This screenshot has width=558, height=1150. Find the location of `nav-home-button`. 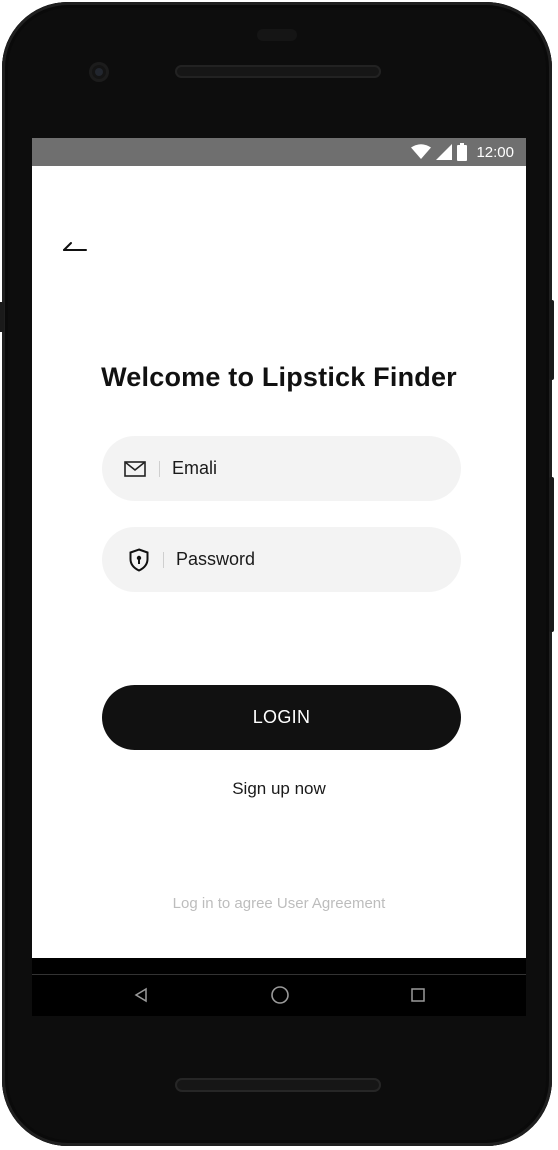

nav-home-button is located at coordinates (280, 995).